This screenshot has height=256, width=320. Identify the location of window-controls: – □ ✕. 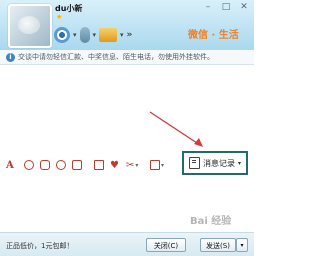
(226, 7).